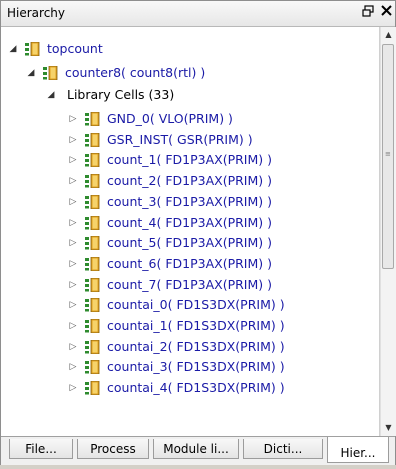  Describe the element at coordinates (189, 284) in the screenshot. I see `tree-node-label: count_7( FD1P3AX(PRIM) )` at that location.